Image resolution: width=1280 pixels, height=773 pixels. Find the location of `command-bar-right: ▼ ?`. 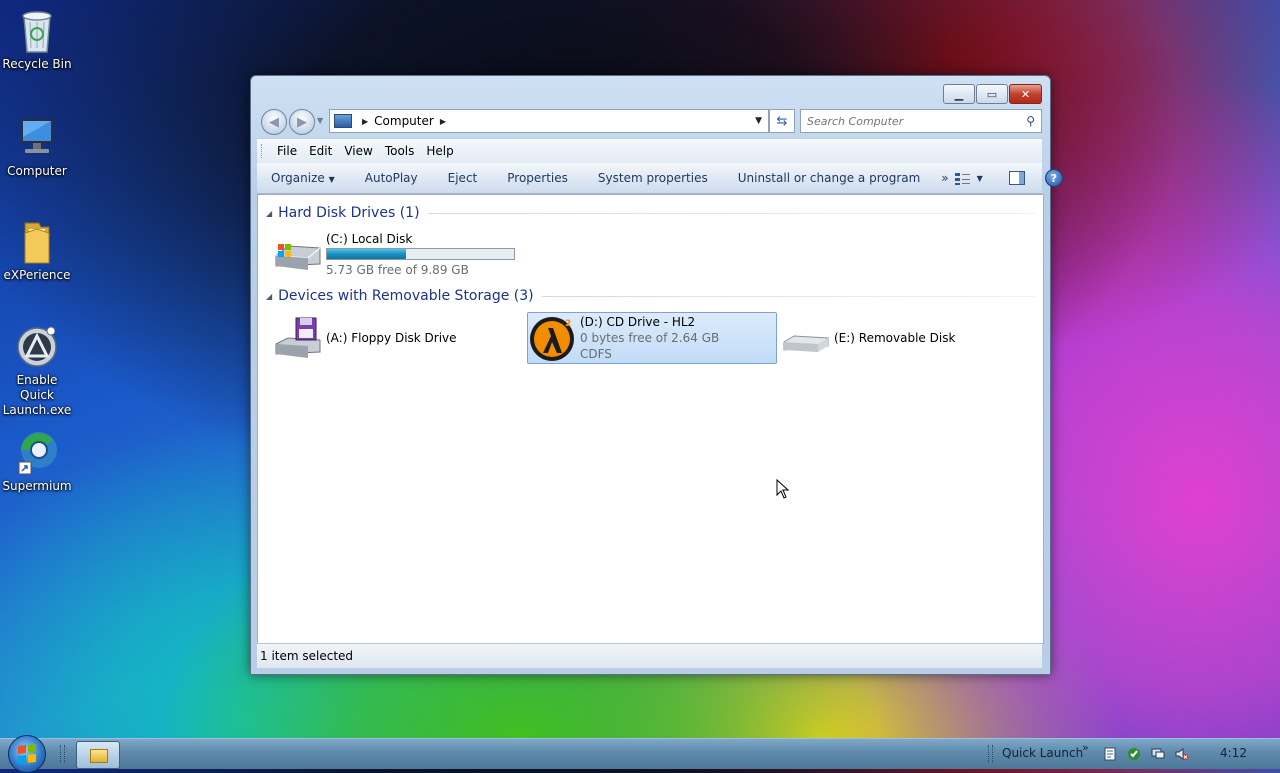

command-bar-right: ▼ ? is located at coordinates (1015, 178).